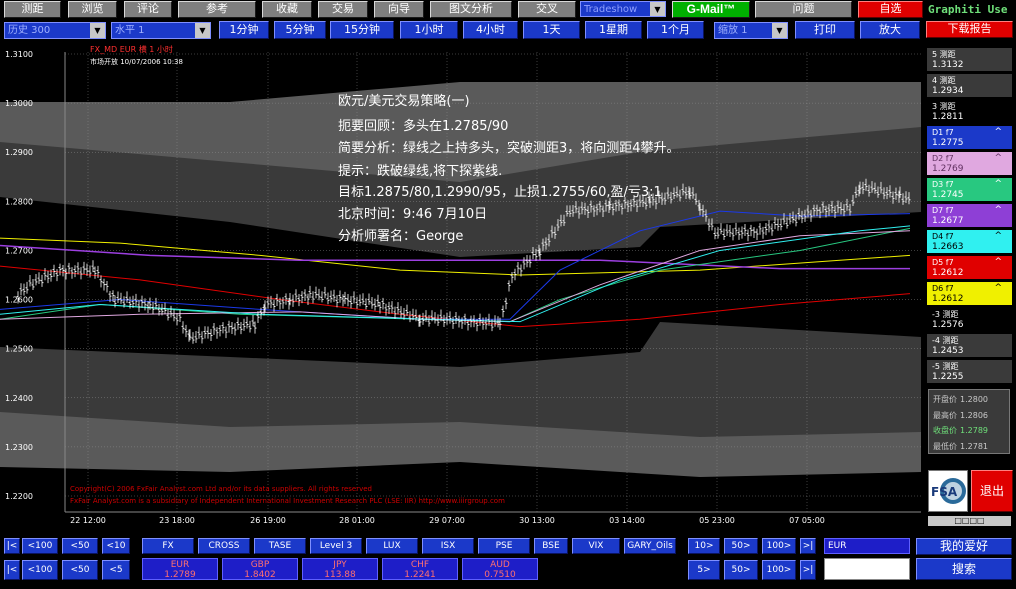  I want to click on indicator-tab-9: GARY_Oils, so click(650, 546).